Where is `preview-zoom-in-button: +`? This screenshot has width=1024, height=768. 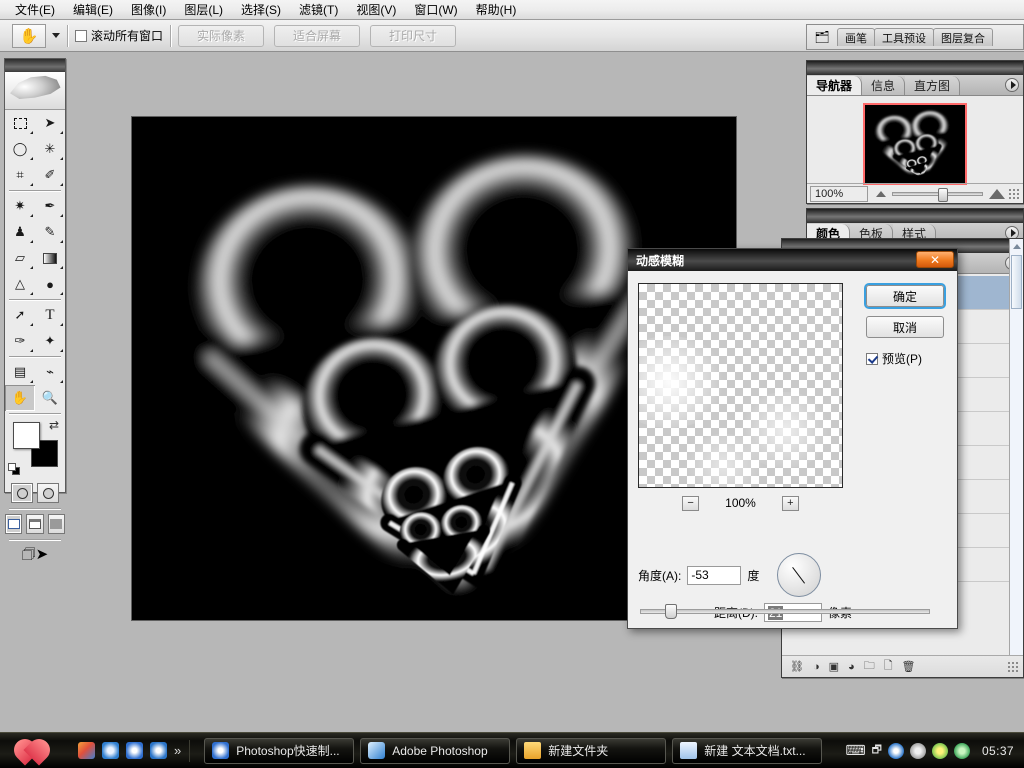
preview-zoom-in-button: + is located at coordinates (790, 503).